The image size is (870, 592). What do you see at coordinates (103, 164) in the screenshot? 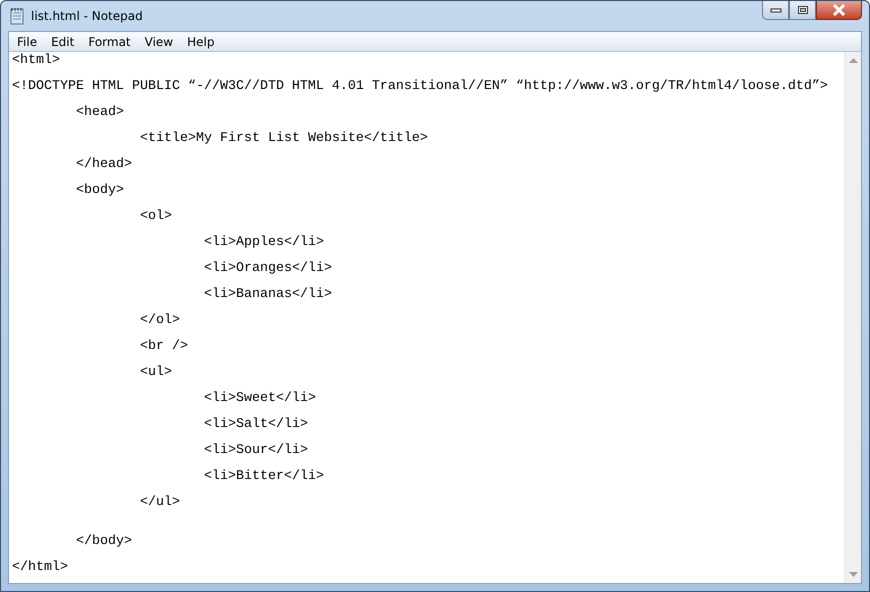
I see `code-line: </head>` at bounding box center [103, 164].